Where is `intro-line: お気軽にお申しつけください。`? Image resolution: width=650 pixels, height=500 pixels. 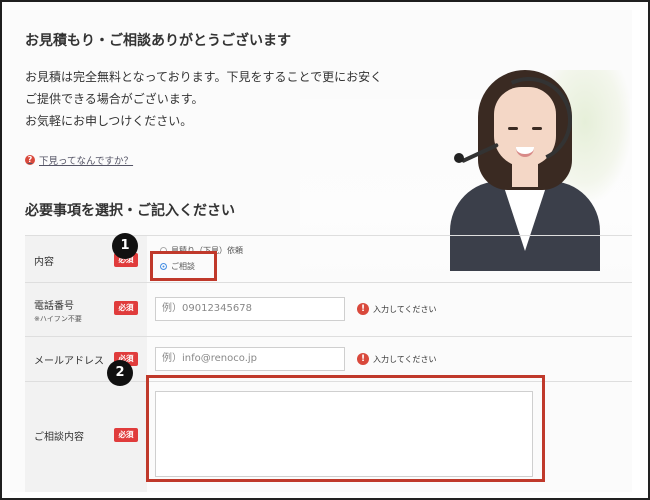
intro-line: お気軽にお申しつけください。 is located at coordinates (109, 121).